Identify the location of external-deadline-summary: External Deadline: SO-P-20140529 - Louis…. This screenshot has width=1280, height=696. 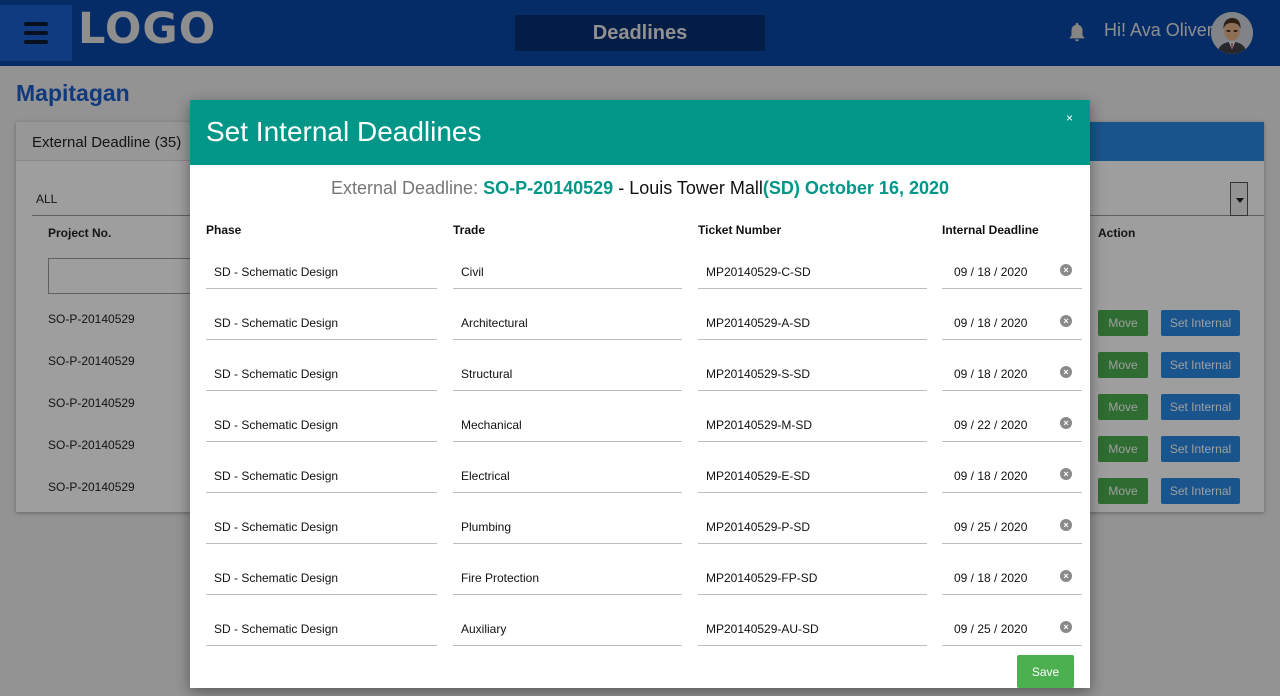
(640, 188).